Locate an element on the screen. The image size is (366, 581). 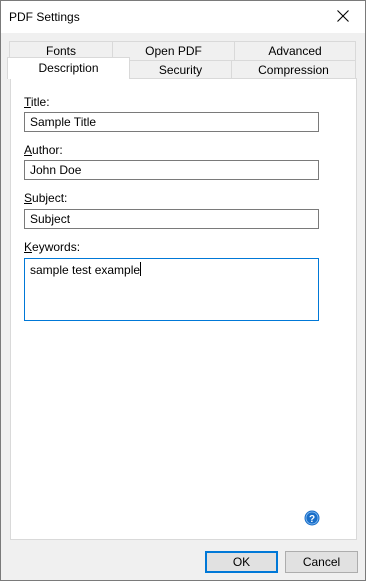
help-button: ? is located at coordinates (312, 518).